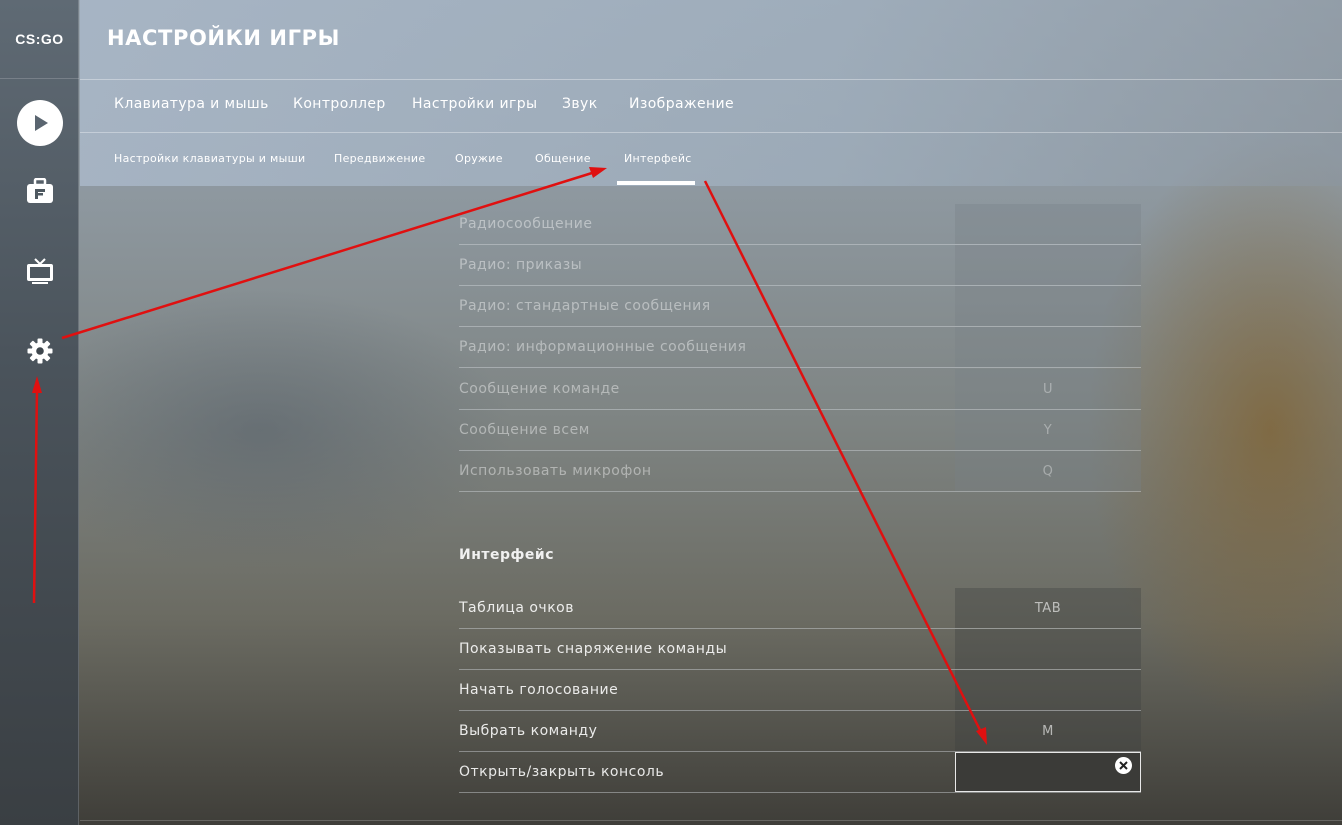  What do you see at coordinates (1048, 389) in the screenshot?
I see `keybind-field: U` at bounding box center [1048, 389].